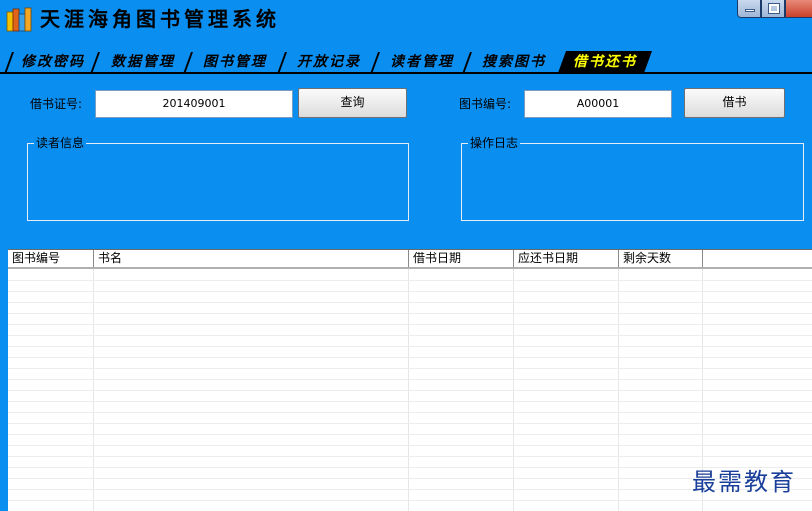  What do you see at coordinates (422, 62) in the screenshot?
I see `tab-reader-management: 读者管理` at bounding box center [422, 62].